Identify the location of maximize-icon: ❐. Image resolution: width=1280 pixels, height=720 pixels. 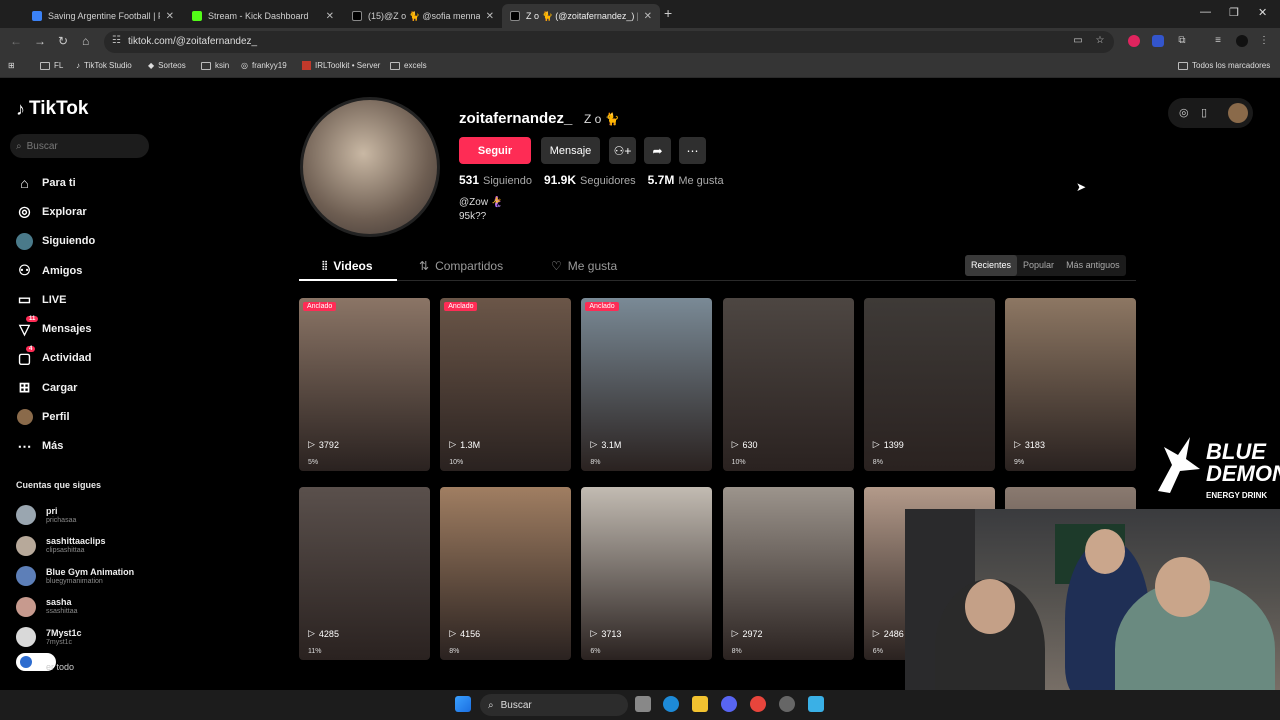
(1234, 12).